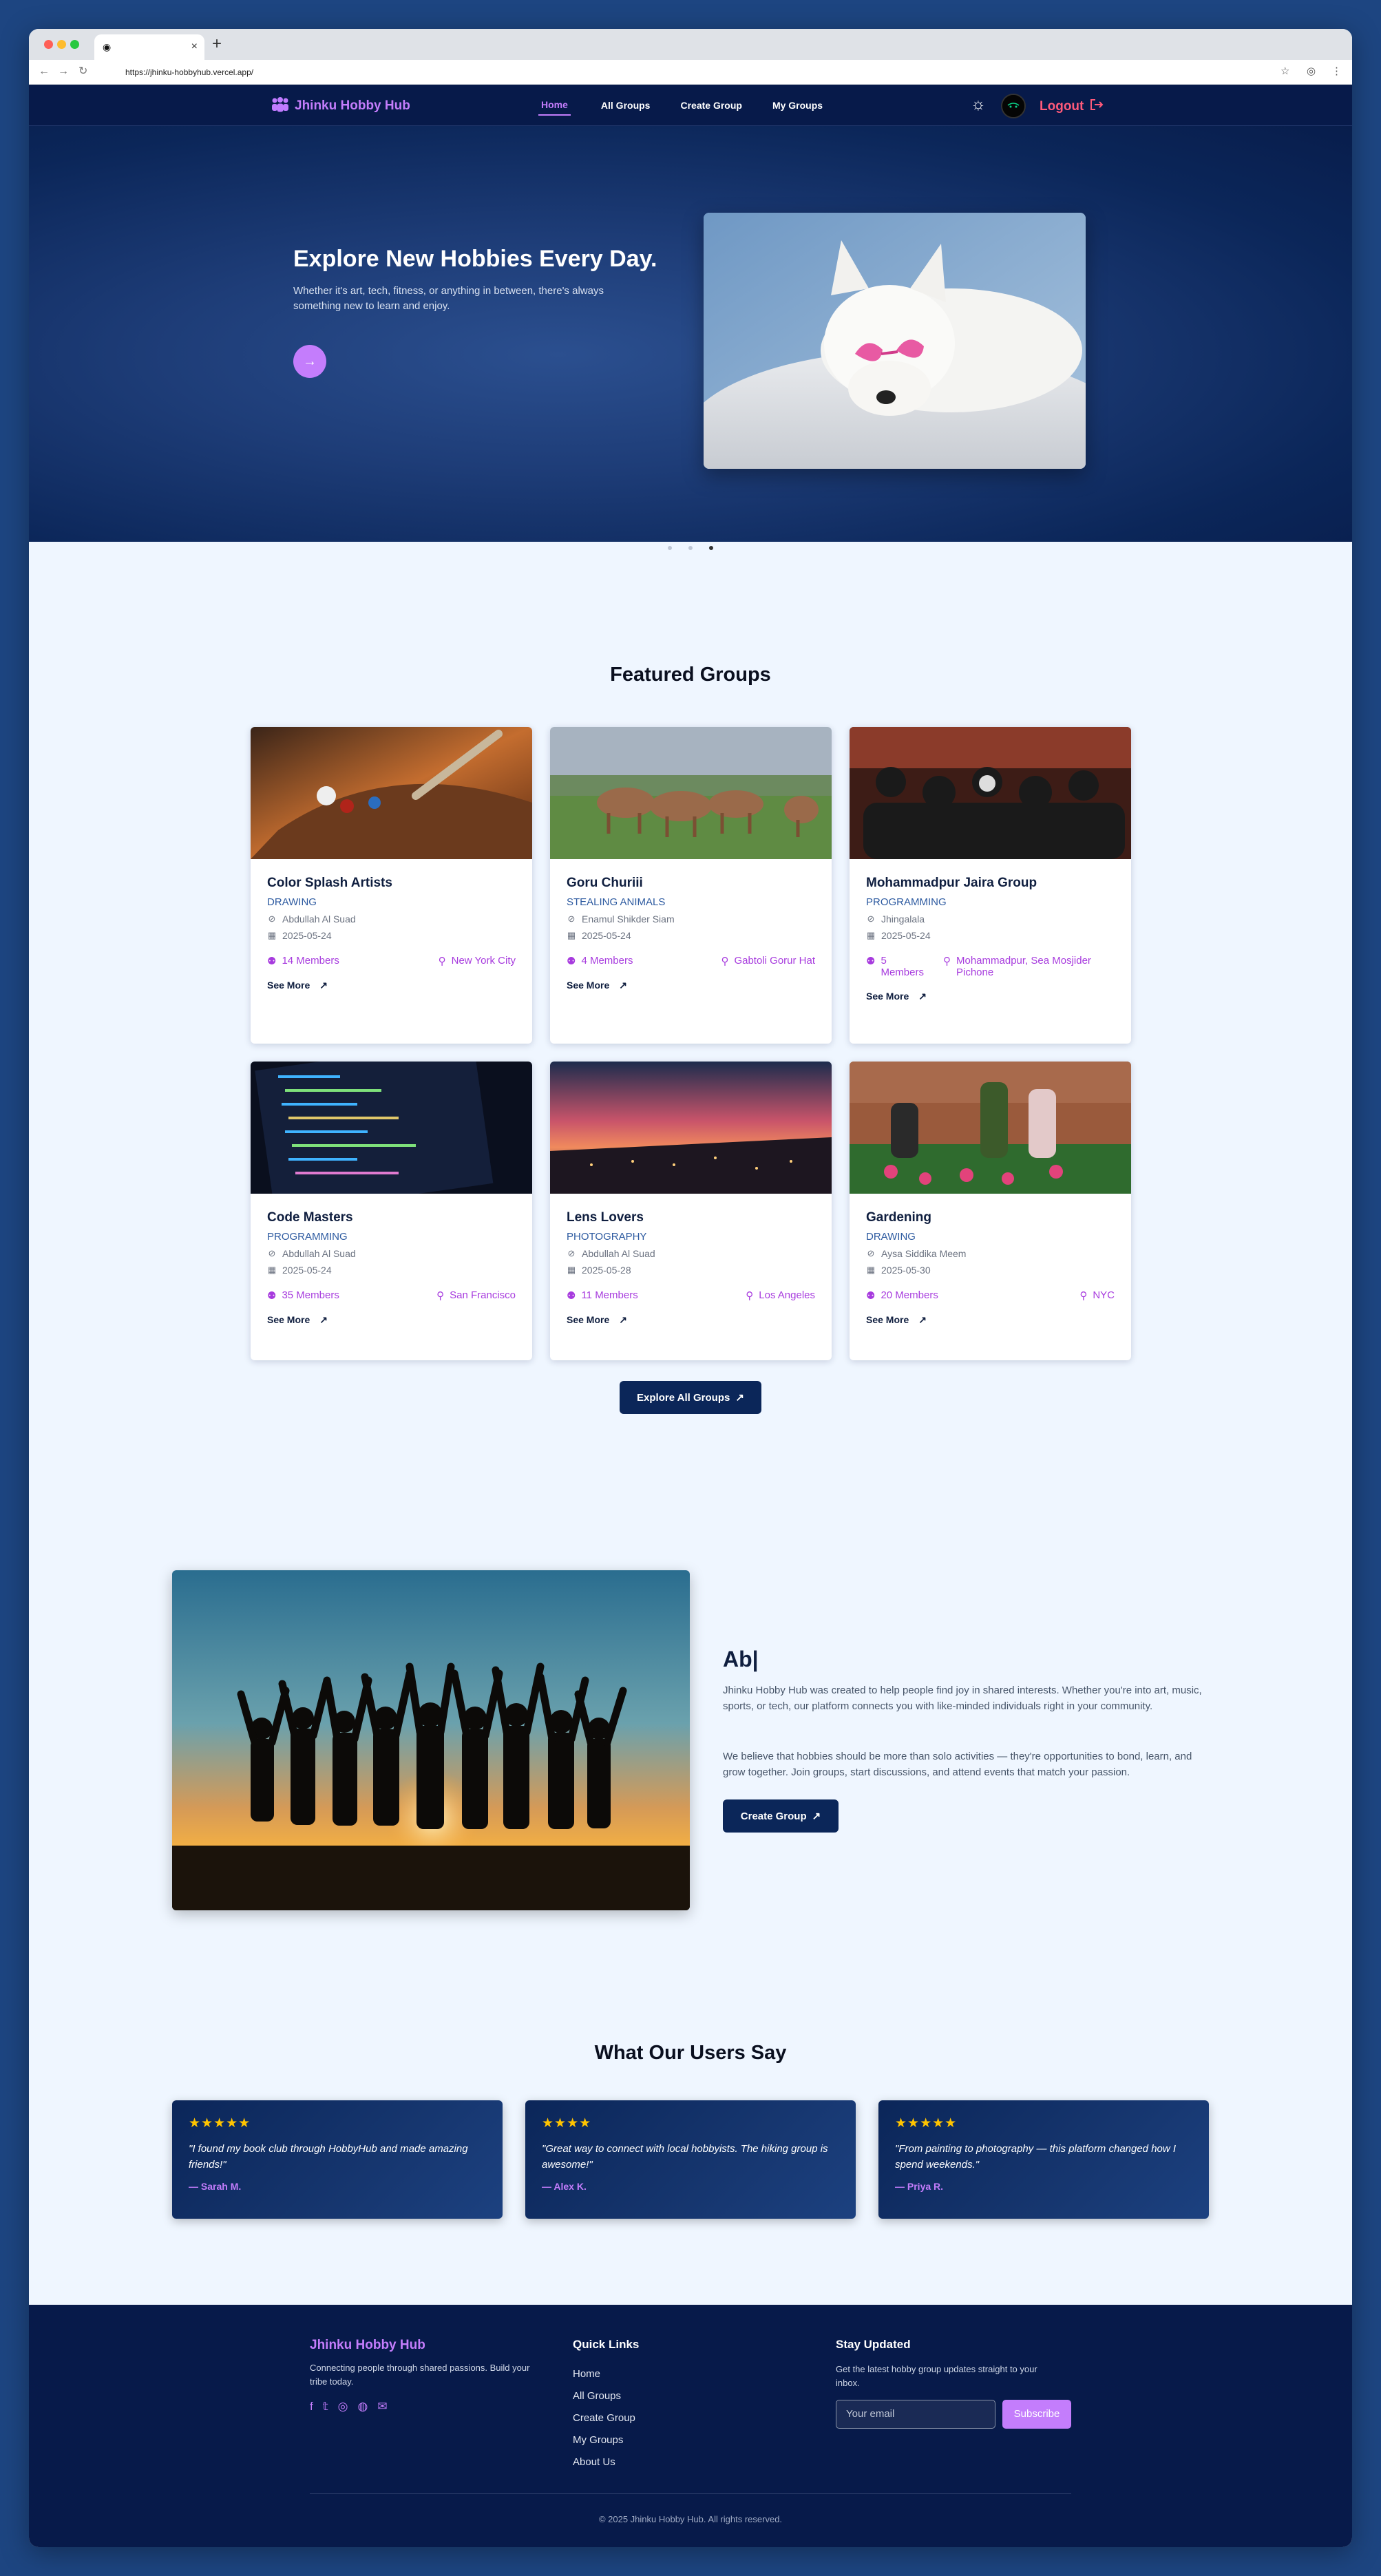 The image size is (1381, 2576). I want to click on about-sunset-image, so click(431, 1740).